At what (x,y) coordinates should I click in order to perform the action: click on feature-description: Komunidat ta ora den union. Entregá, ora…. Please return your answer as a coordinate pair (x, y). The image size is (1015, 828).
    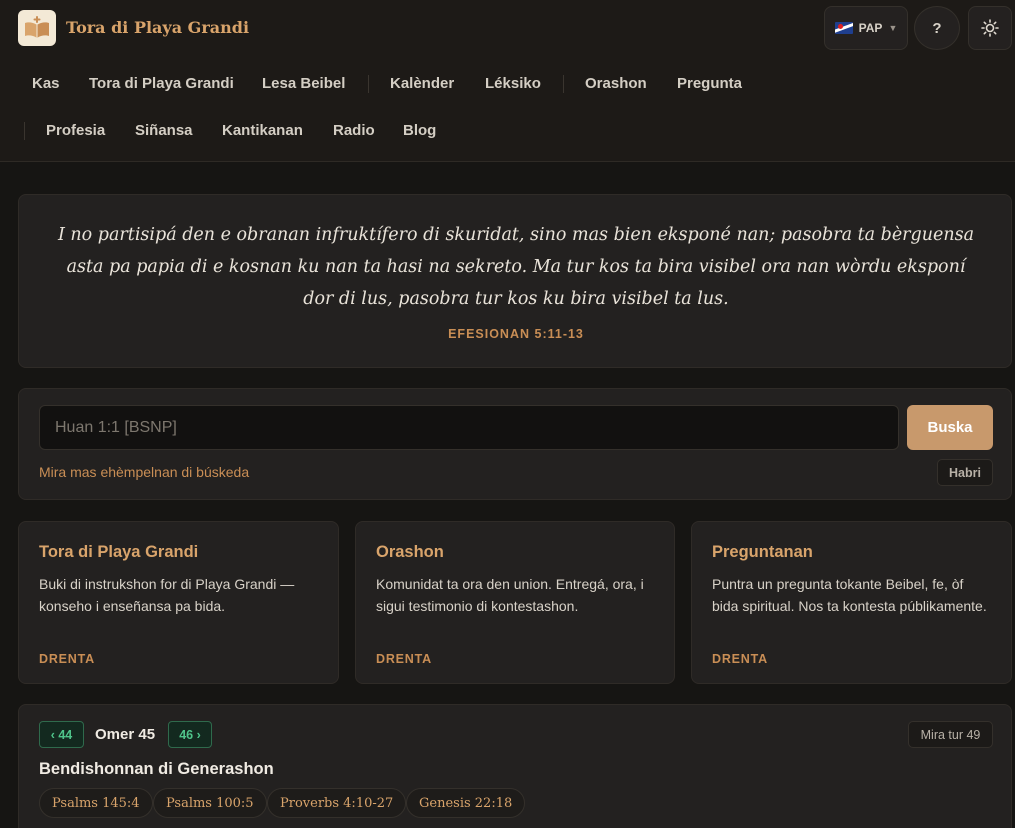
    Looking at the image, I should click on (510, 595).